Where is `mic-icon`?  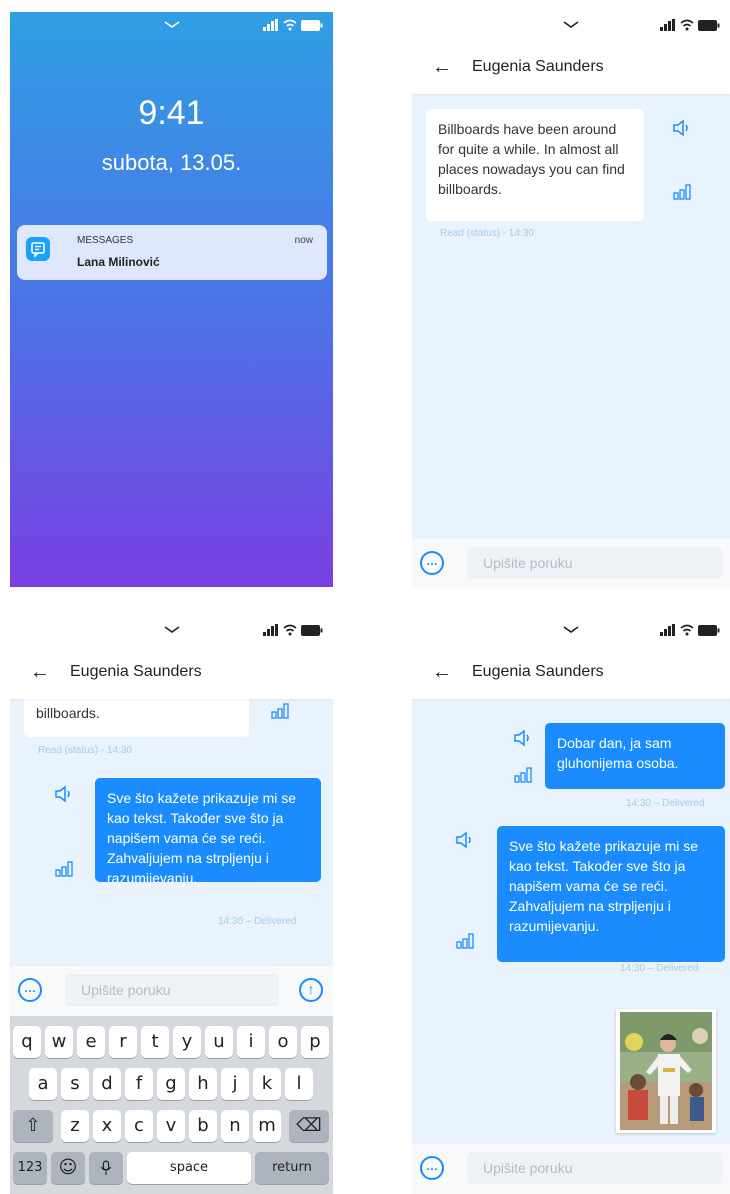
mic-icon is located at coordinates (106, 1168).